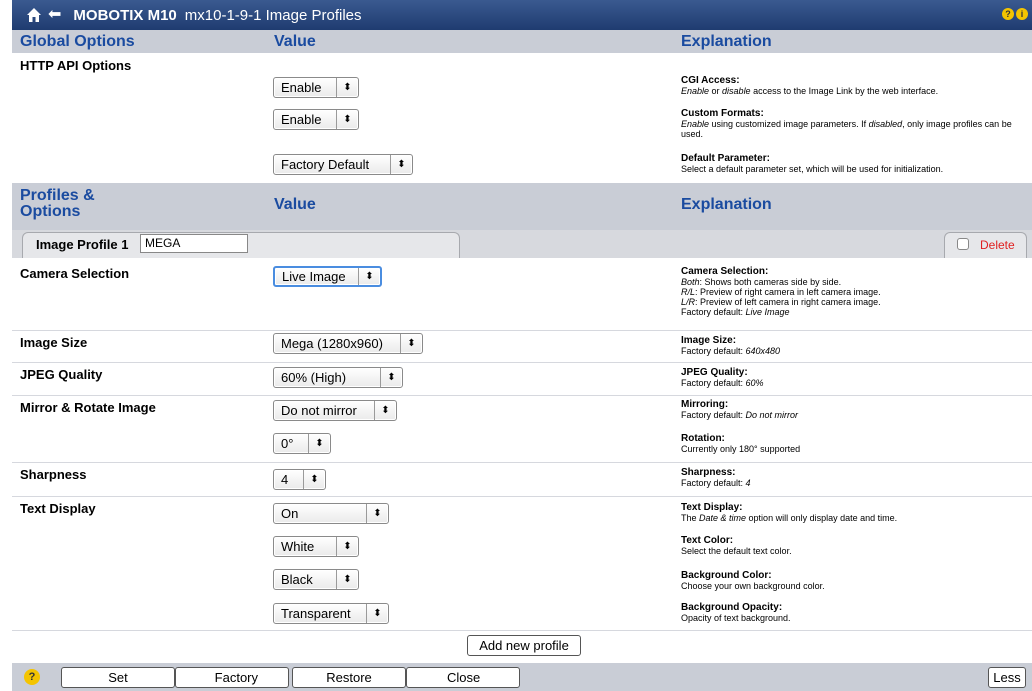 The height and width of the screenshot is (691, 1032). Describe the element at coordinates (741, 449) in the screenshot. I see `rotation-desc: Currently only 180° supported` at that location.